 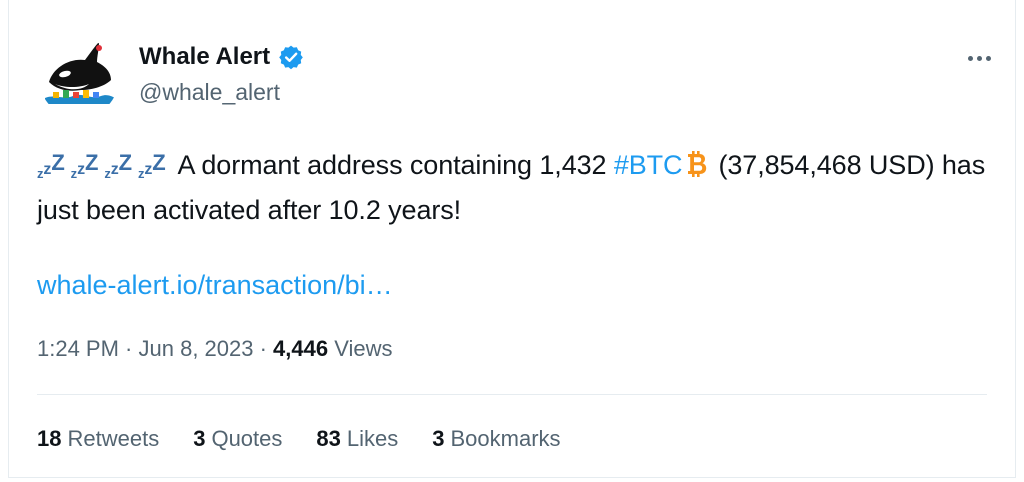 I want to click on more-options-icon, so click(x=979, y=58).